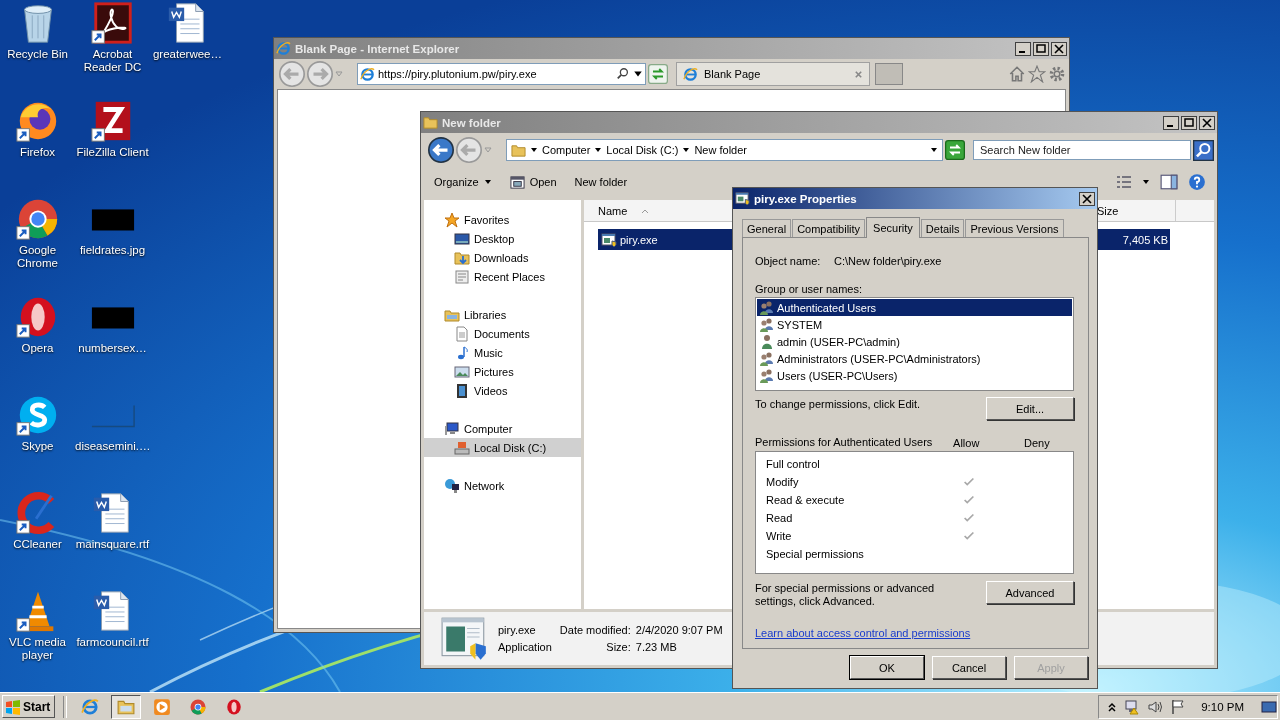 Image resolution: width=1280 pixels, height=720 pixels. What do you see at coordinates (914, 341) in the screenshot?
I see `list-item: admin (USER-PC\admin)` at bounding box center [914, 341].